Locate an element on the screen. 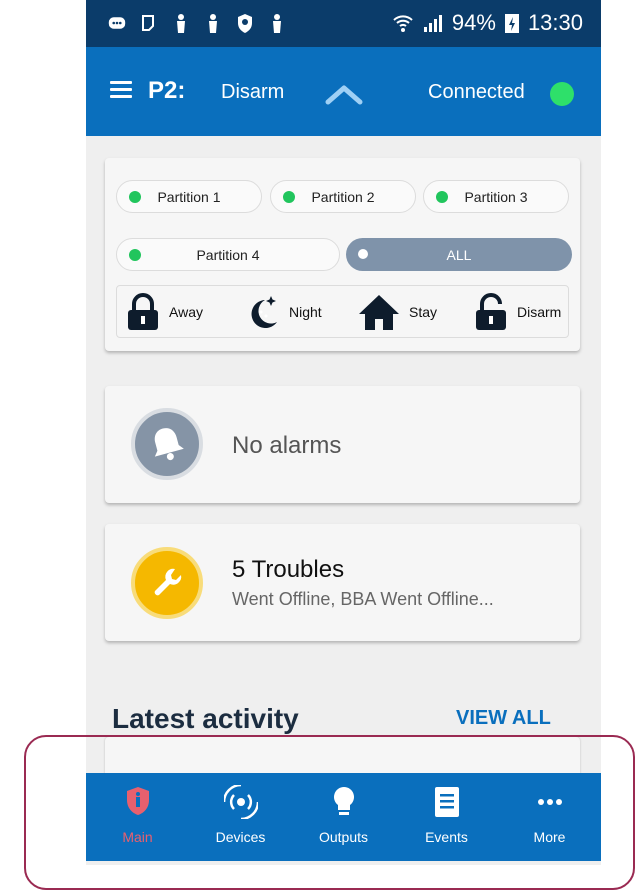 The height and width of the screenshot is (895, 643). troubles-title: 5 Troubles is located at coordinates (288, 569).